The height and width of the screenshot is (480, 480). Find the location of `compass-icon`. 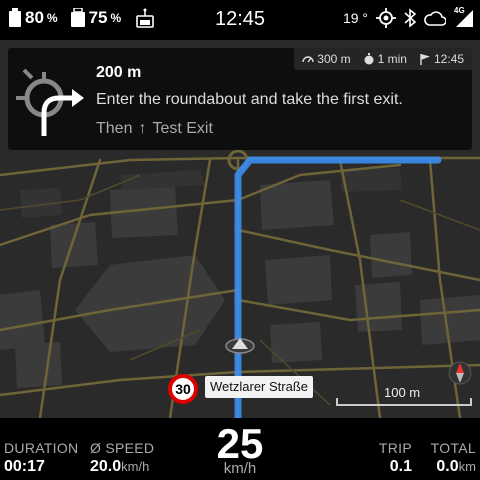

compass-icon is located at coordinates (460, 373).